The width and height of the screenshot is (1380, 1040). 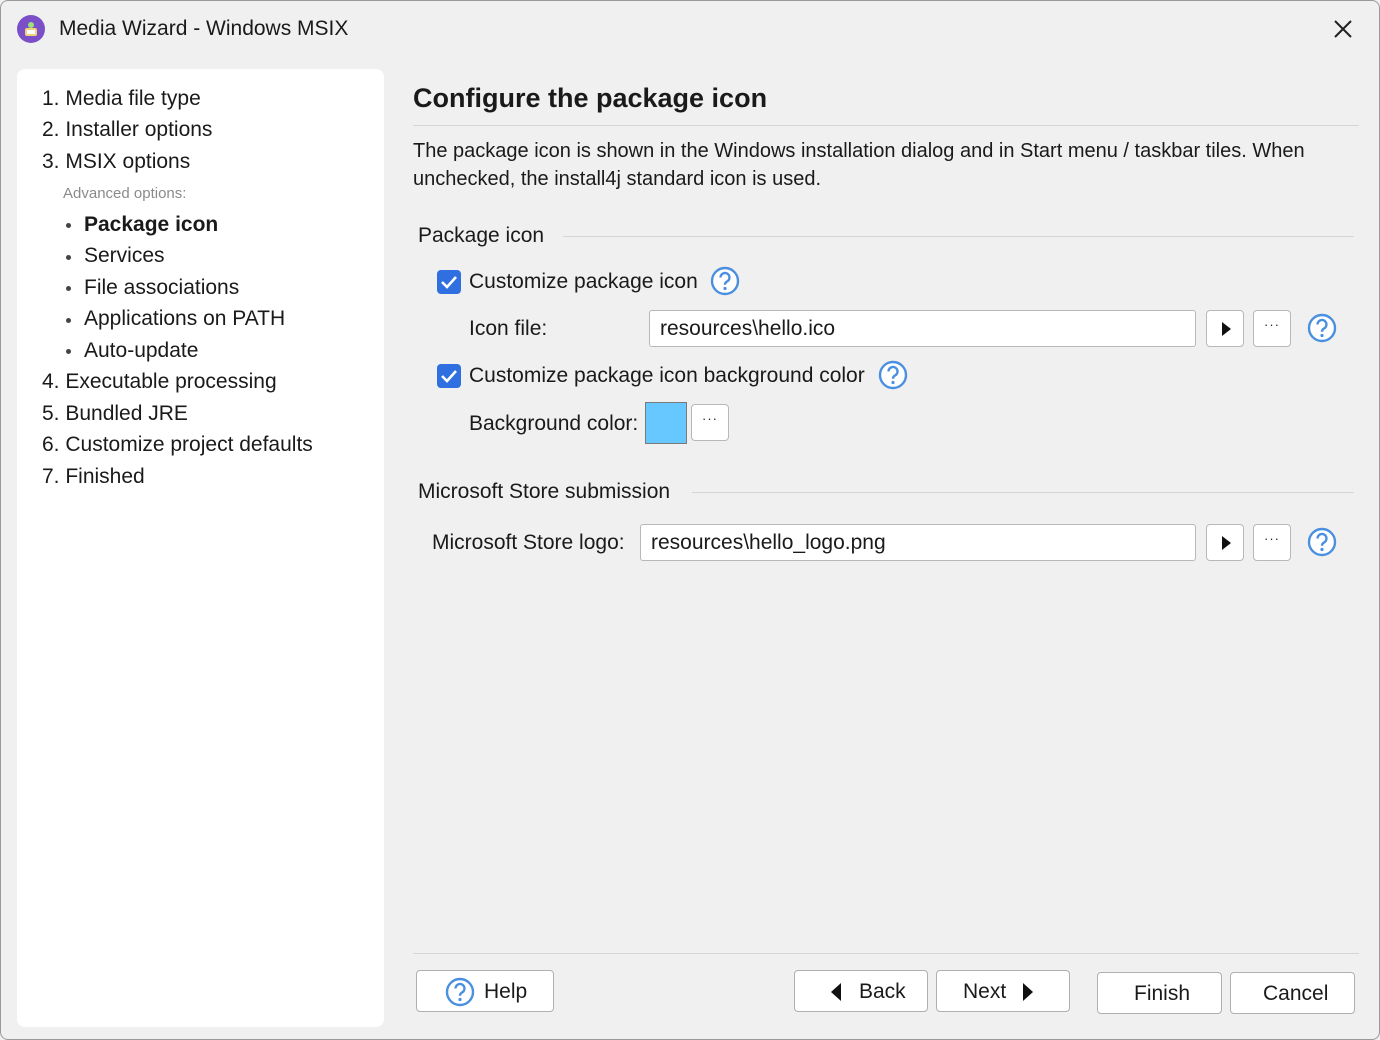 What do you see at coordinates (184, 319) in the screenshot?
I see `nav-sub-applications-on-path: Applications on PATH` at bounding box center [184, 319].